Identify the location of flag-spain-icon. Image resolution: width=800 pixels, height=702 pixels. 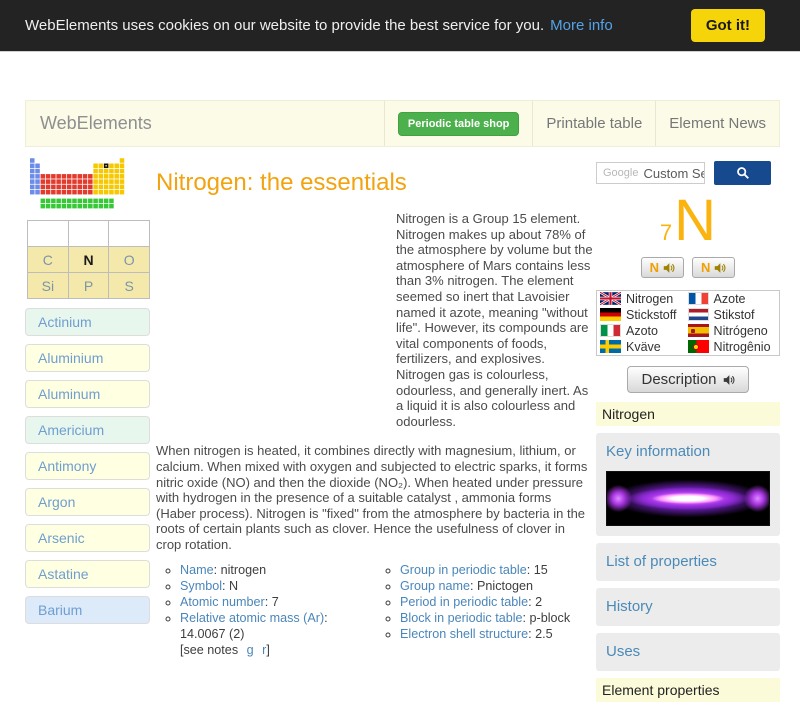
(698, 331).